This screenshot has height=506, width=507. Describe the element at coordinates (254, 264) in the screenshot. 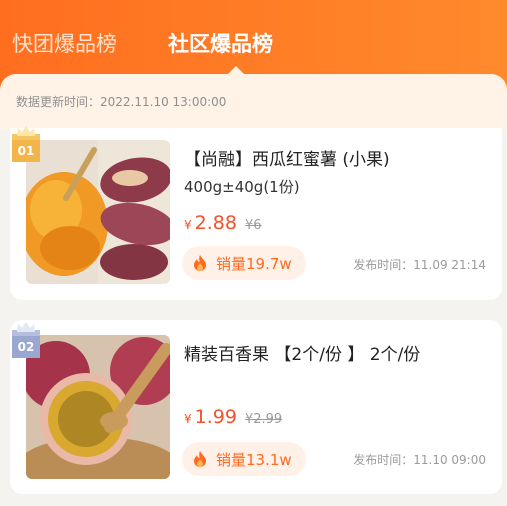

I see `sales-count: 销量19.7w` at that location.